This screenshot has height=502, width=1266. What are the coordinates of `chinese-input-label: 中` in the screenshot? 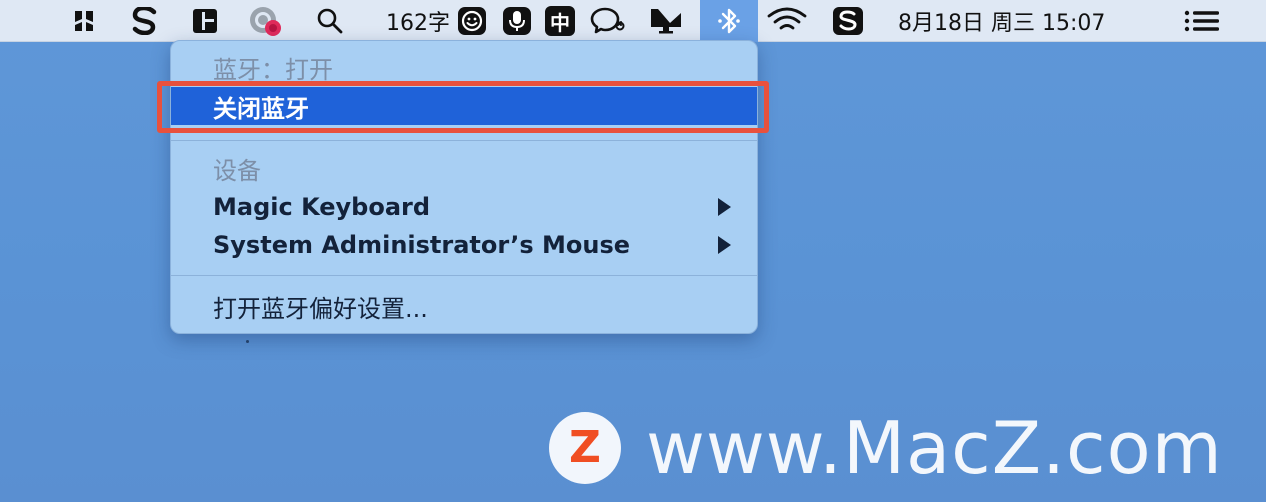 It's located at (560, 21).